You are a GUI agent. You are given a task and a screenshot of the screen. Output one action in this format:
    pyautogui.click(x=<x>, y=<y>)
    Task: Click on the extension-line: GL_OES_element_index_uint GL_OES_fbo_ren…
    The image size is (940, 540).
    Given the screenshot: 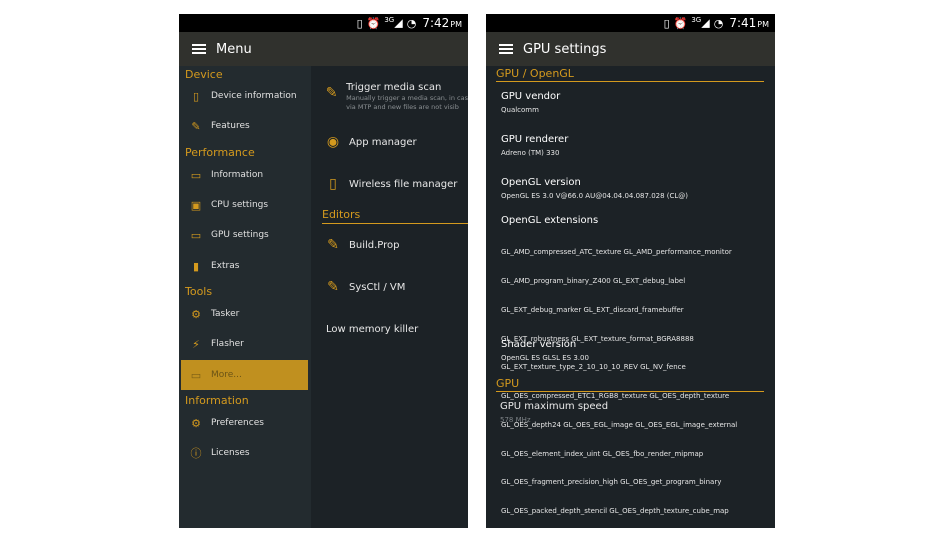 What is the action you would take?
    pyautogui.click(x=602, y=453)
    